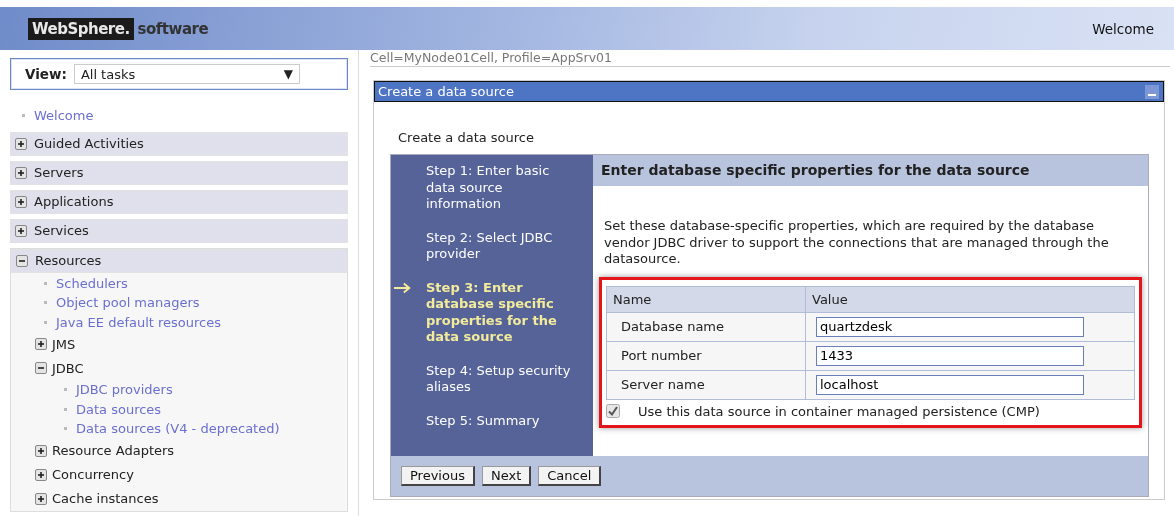 The height and width of the screenshot is (516, 1174). What do you see at coordinates (81, 28) in the screenshot?
I see `brand-logo: WebSphere.` at bounding box center [81, 28].